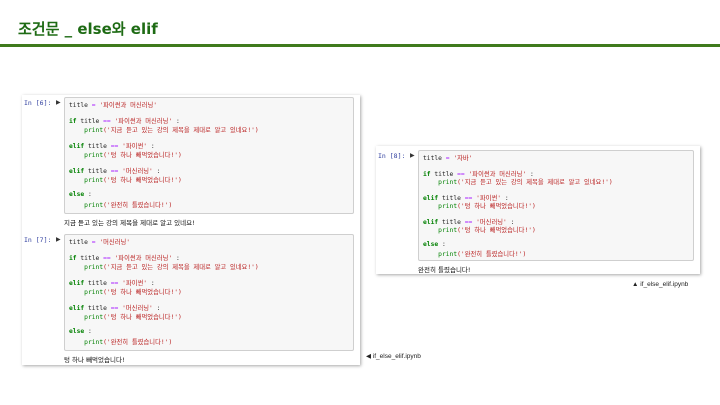 This screenshot has width=720, height=405. Describe the element at coordinates (38, 103) in the screenshot. I see `cell-prompt: In [6]:` at that location.